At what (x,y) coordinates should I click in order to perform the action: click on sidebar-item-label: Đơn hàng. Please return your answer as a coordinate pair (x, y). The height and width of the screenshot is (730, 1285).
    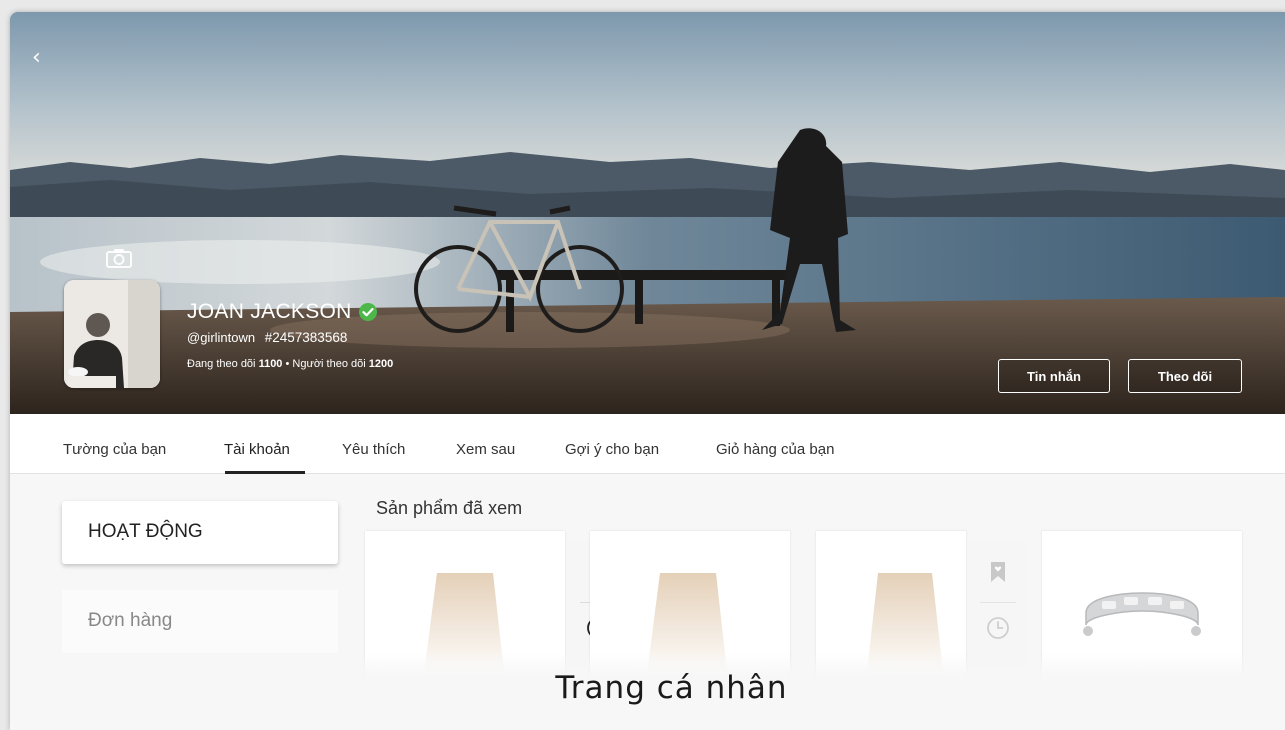
    Looking at the image, I should click on (130, 620).